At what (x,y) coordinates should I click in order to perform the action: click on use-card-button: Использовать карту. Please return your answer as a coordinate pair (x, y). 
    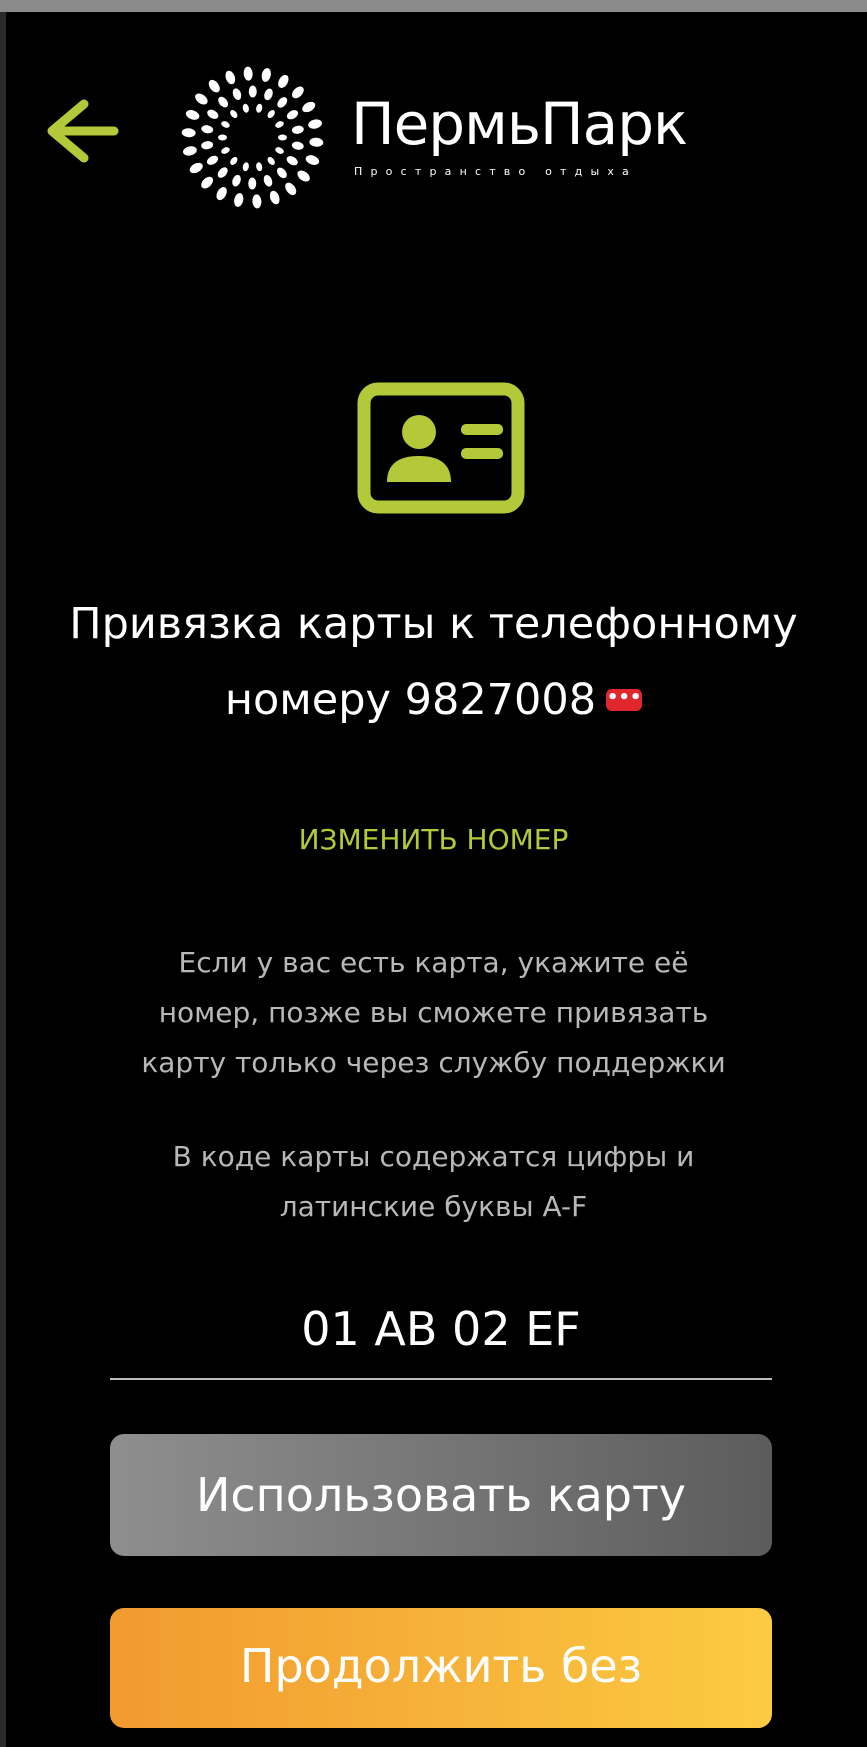
    Looking at the image, I should click on (441, 1495).